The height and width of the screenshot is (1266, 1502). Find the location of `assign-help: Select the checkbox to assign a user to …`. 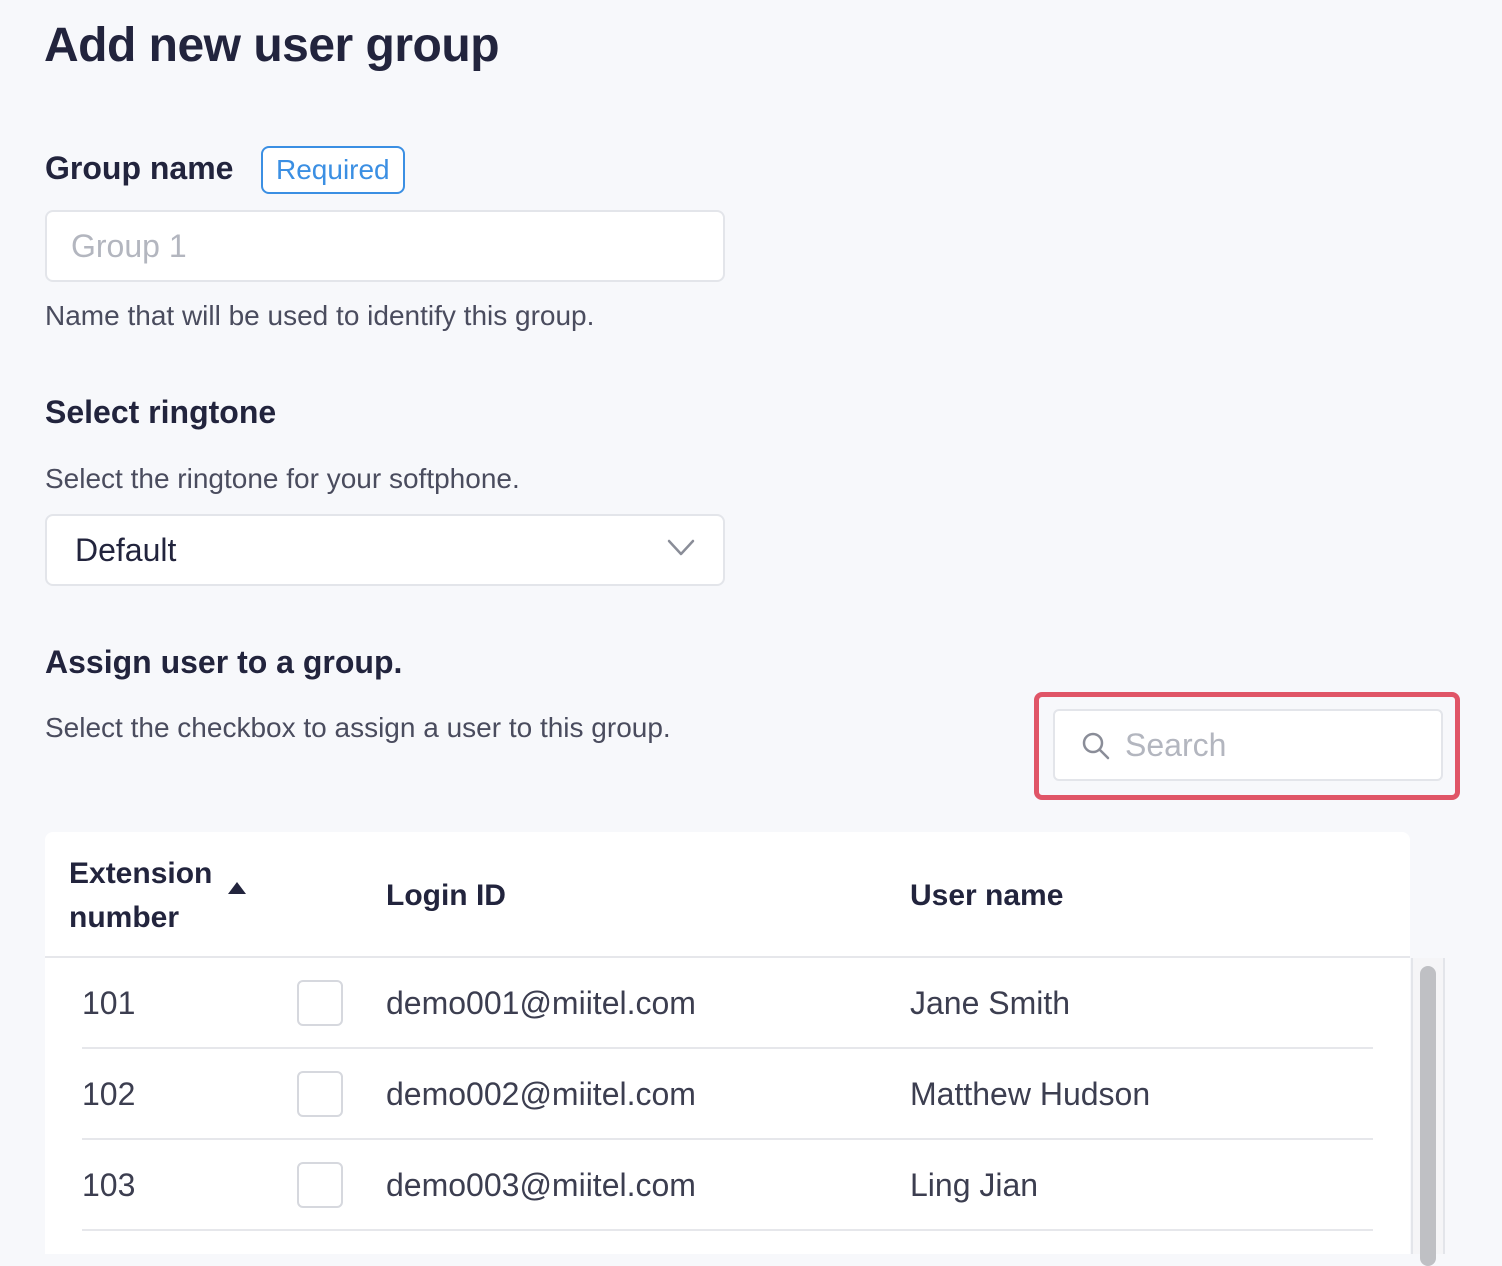

assign-help: Select the checkbox to assign a user to … is located at coordinates (358, 727).